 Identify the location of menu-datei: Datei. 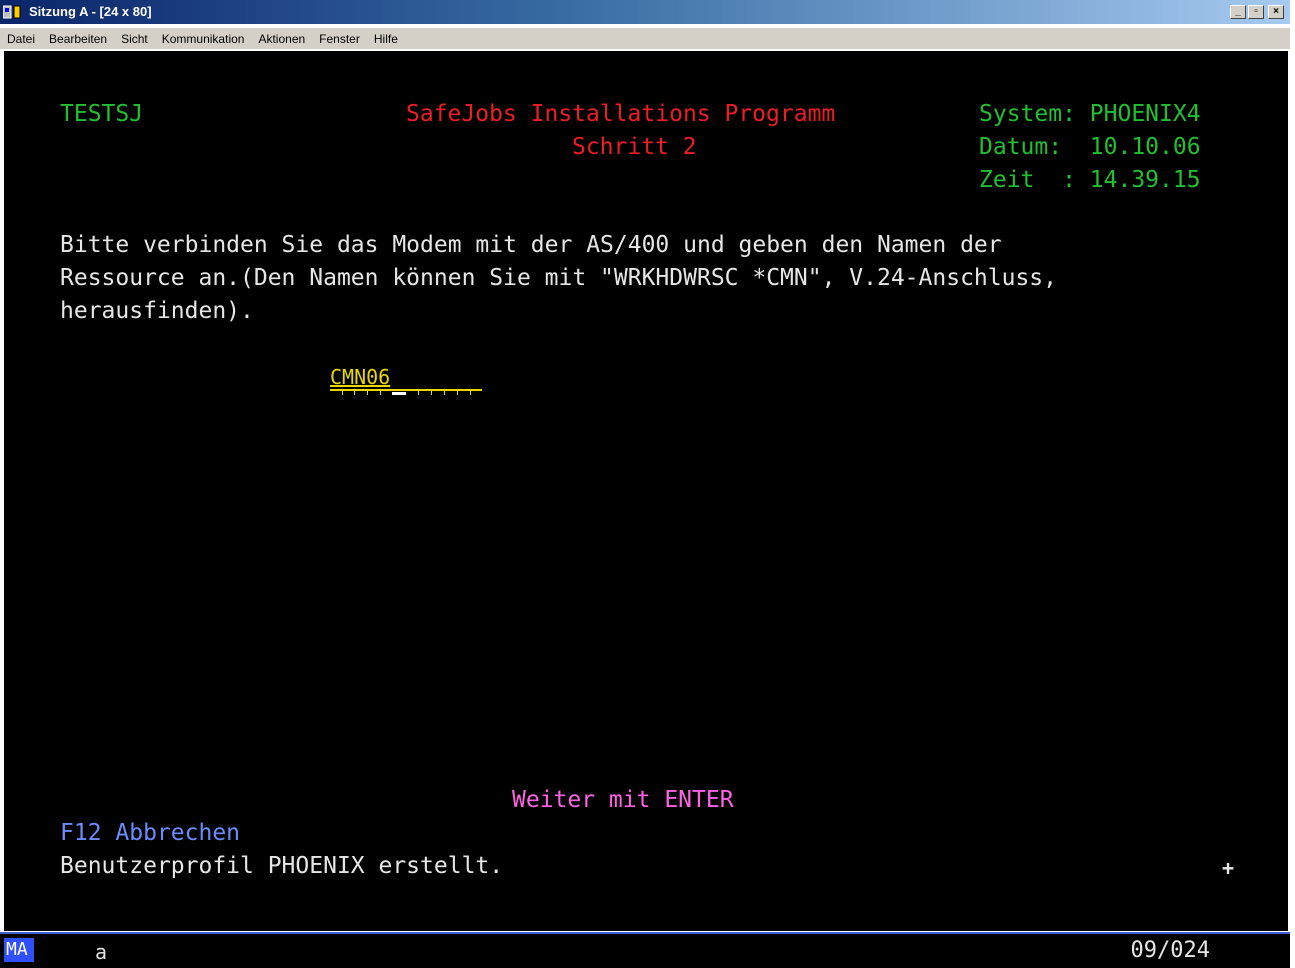
(21, 39).